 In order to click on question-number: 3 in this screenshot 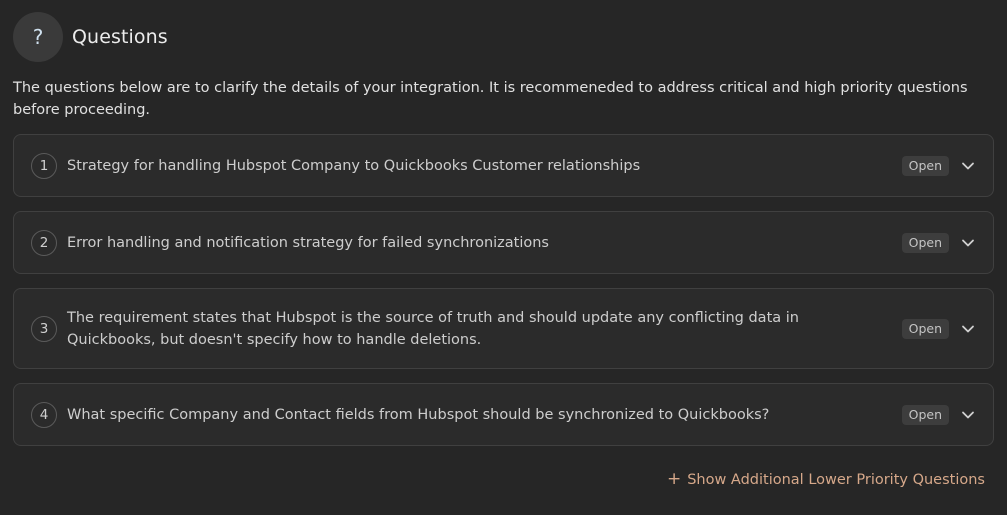, I will do `click(44, 328)`.